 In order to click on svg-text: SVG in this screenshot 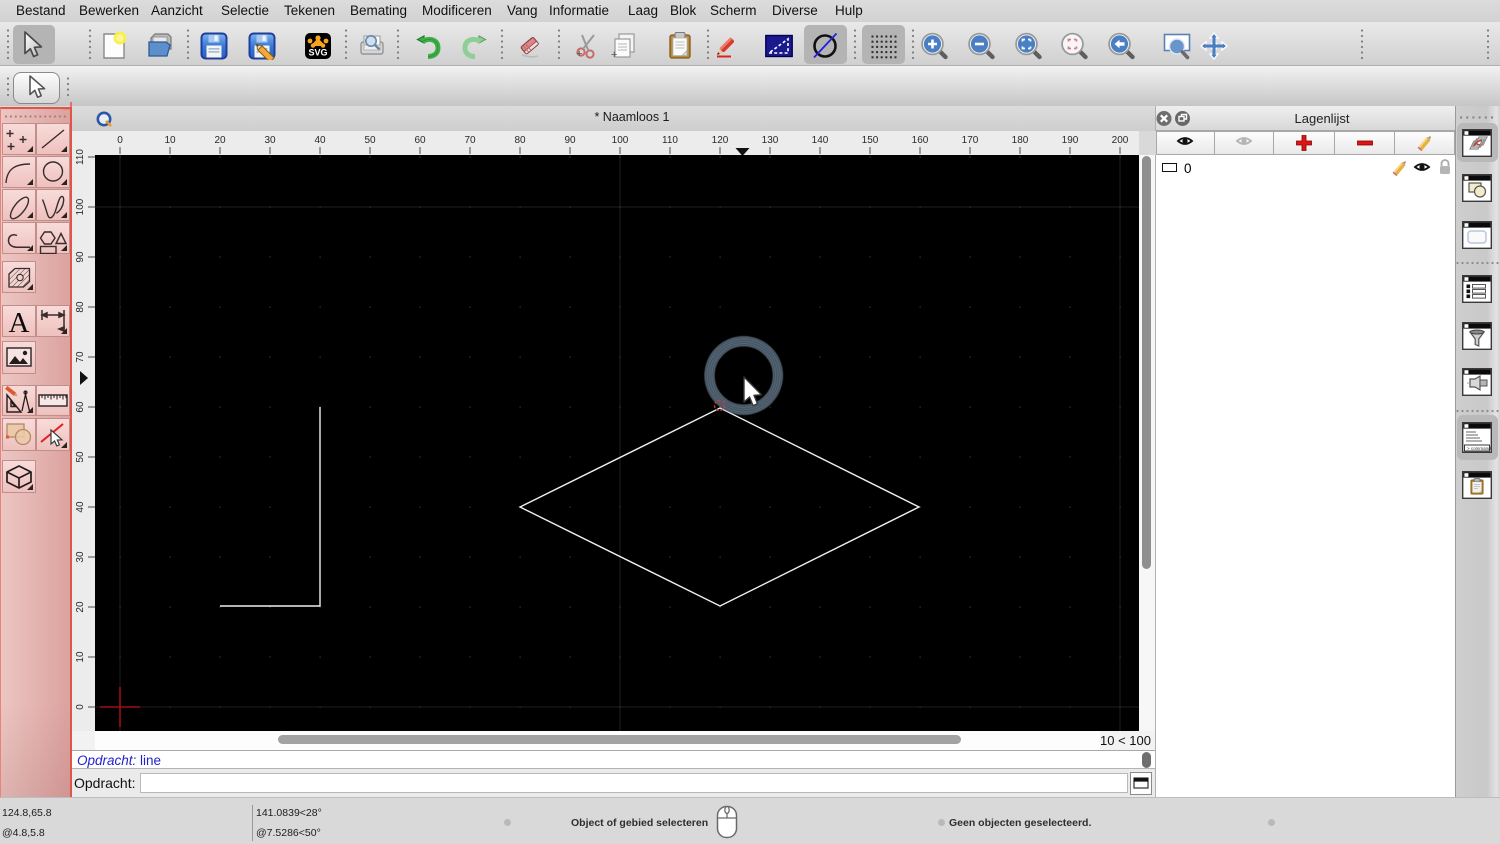, I will do `click(317, 53)`.